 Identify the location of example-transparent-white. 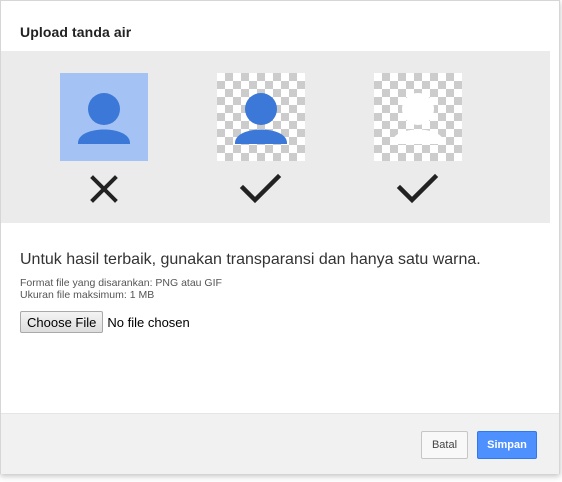
(418, 142).